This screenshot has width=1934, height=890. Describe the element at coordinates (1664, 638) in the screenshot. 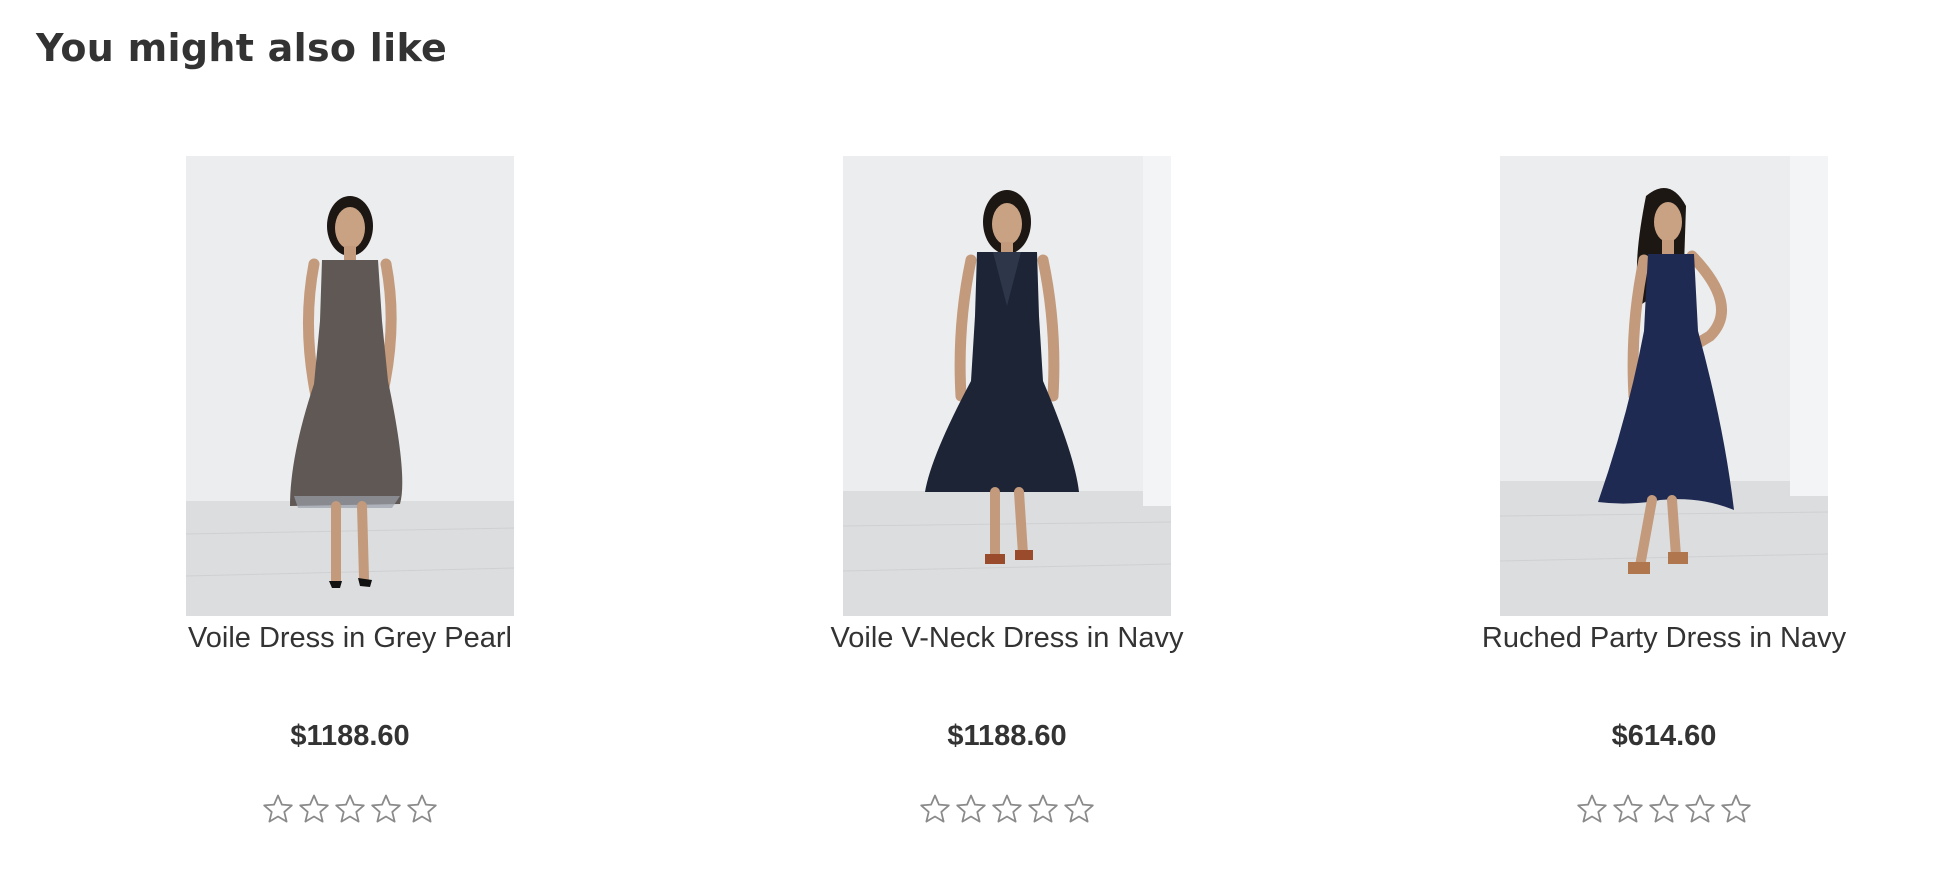

I see `product-name: Ruched Party Dress in Navy` at that location.